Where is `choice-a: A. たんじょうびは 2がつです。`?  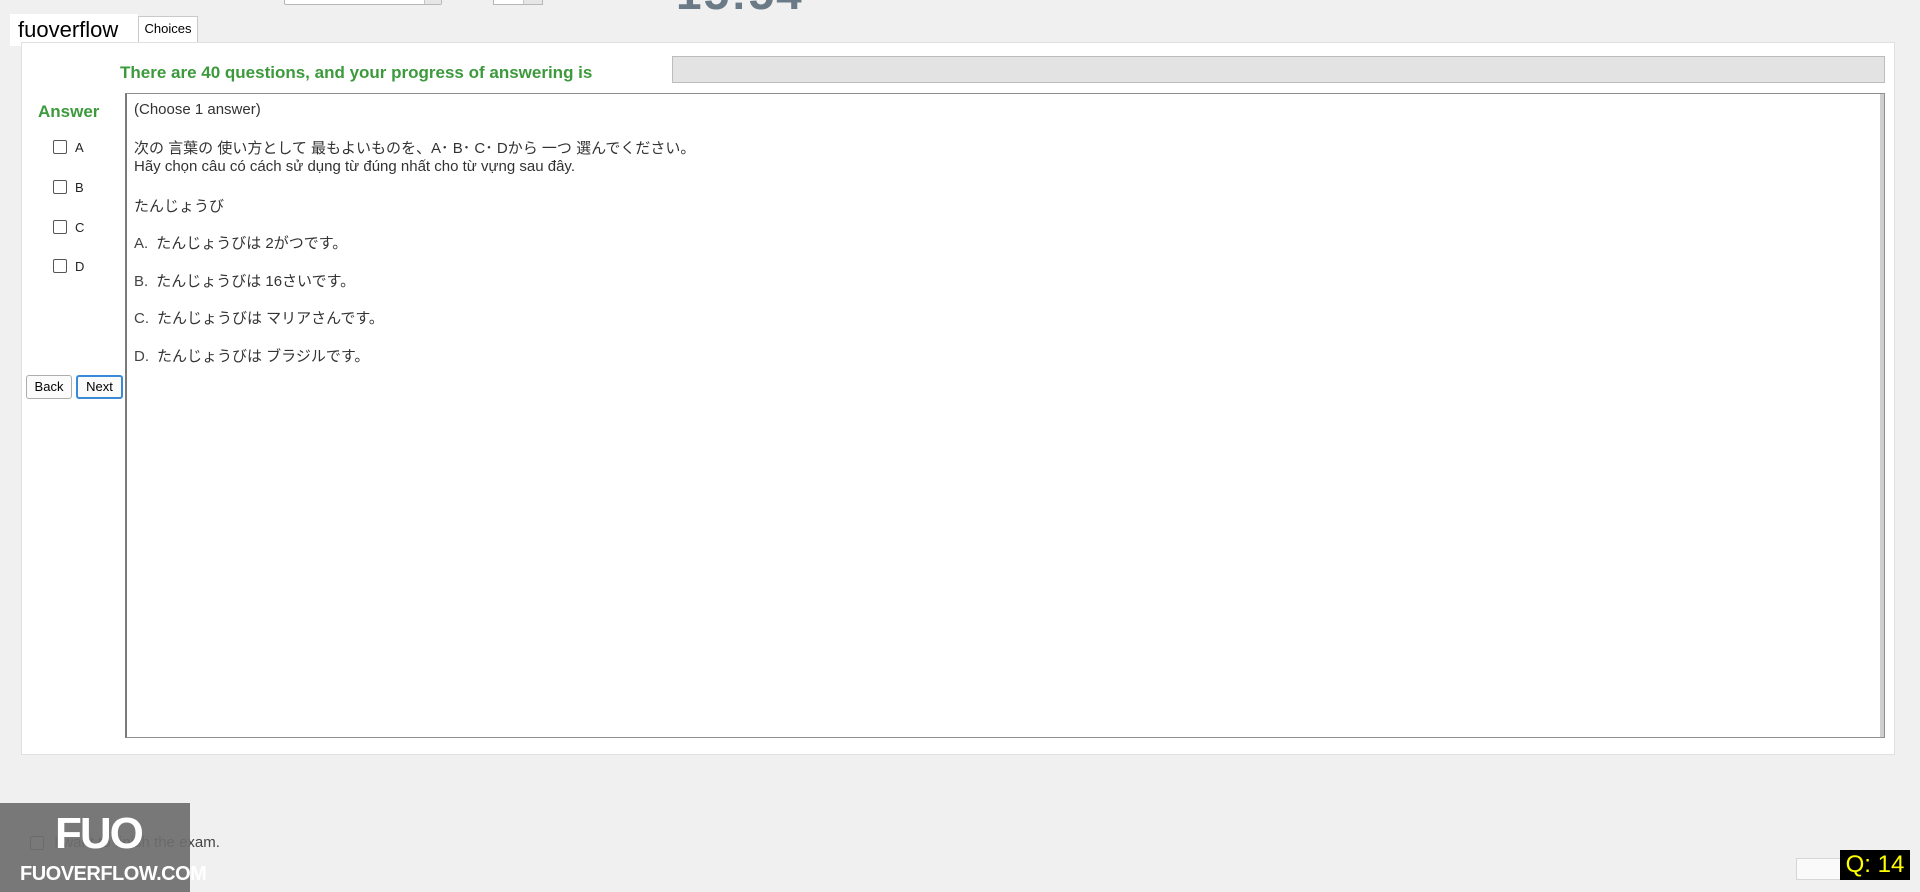
choice-a: A. たんじょうびは 2がつです。 is located at coordinates (240, 242).